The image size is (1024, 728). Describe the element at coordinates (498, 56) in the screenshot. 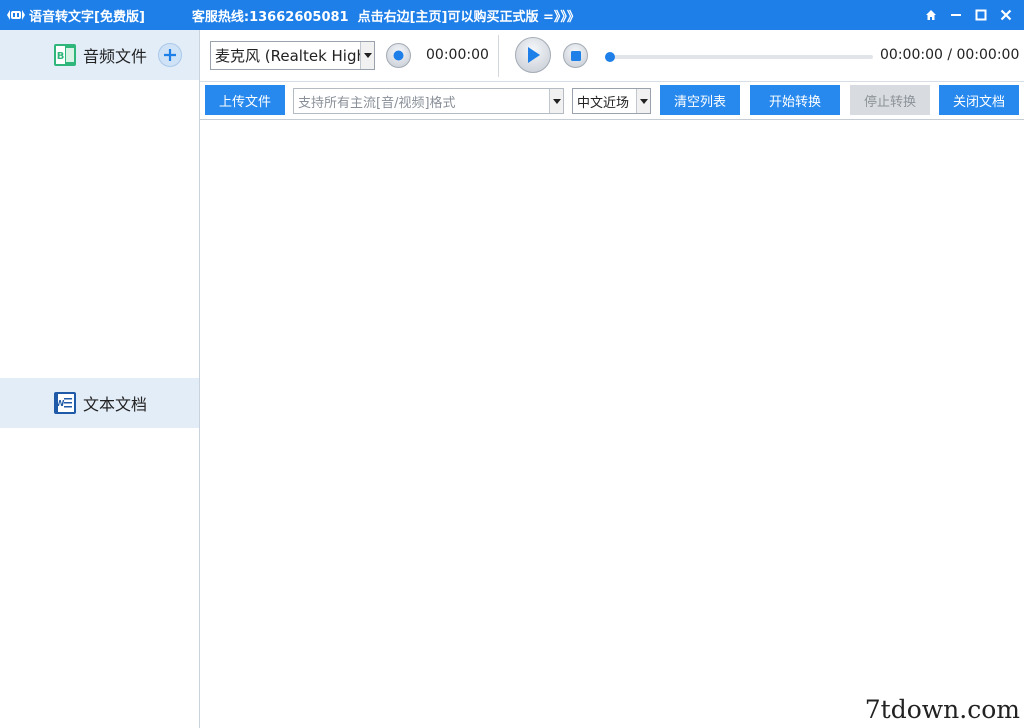

I see `divider` at that location.